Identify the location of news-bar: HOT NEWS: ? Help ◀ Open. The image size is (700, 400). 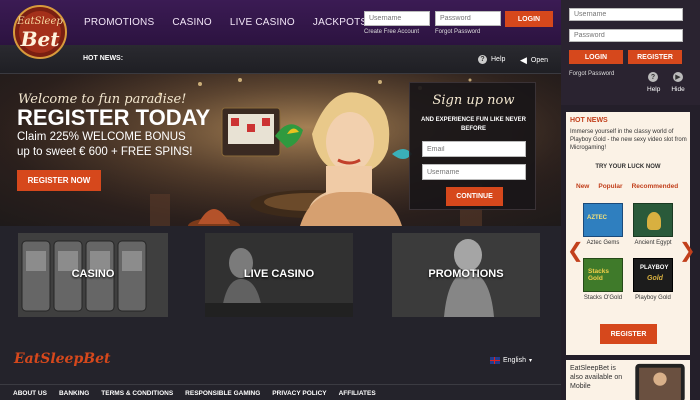
(280, 59).